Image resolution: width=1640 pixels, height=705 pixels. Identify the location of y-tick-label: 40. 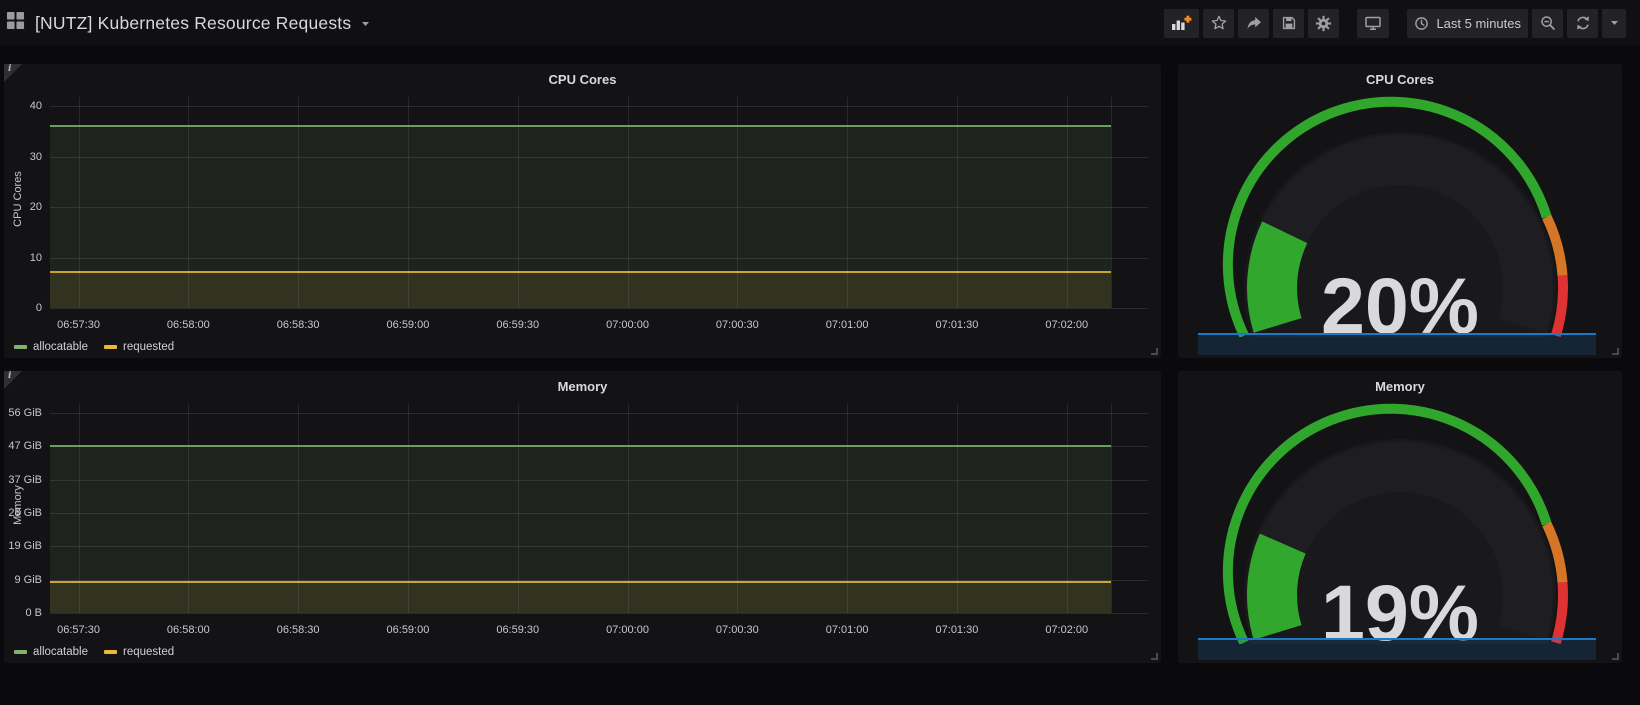
(35, 106).